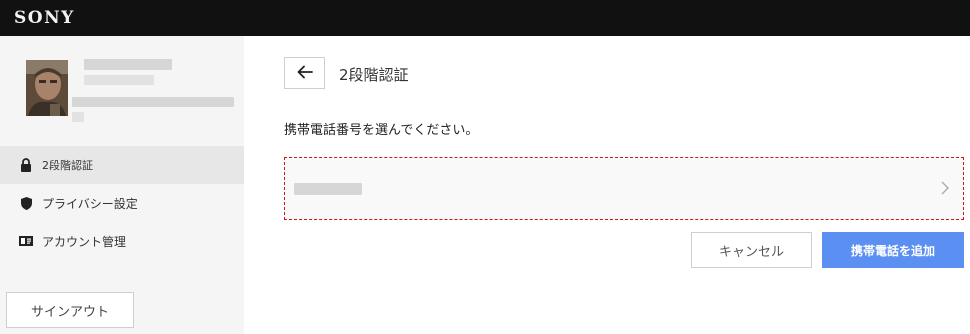  What do you see at coordinates (90, 203) in the screenshot?
I see `sidebar-item-label: プライバシー設定` at bounding box center [90, 203].